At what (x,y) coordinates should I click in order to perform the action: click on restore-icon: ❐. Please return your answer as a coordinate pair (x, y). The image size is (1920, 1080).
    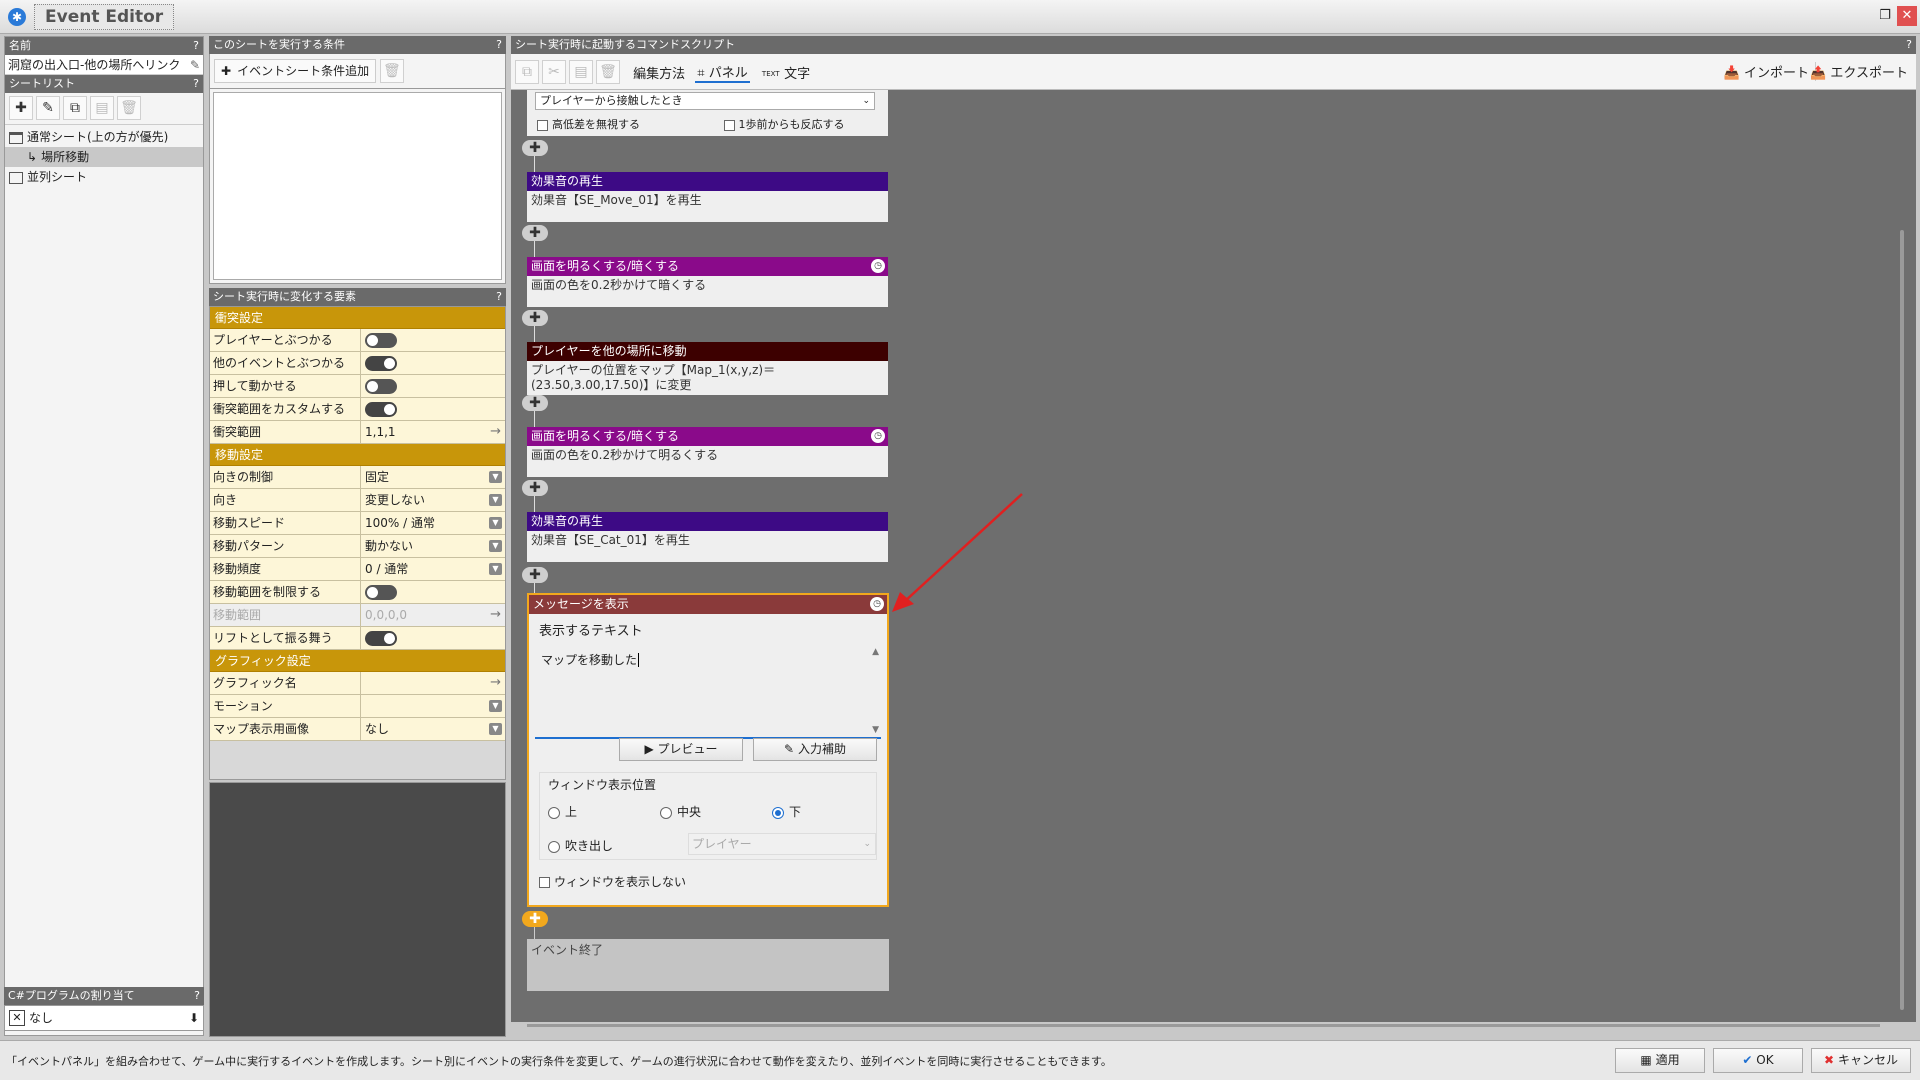
    Looking at the image, I should click on (1885, 16).